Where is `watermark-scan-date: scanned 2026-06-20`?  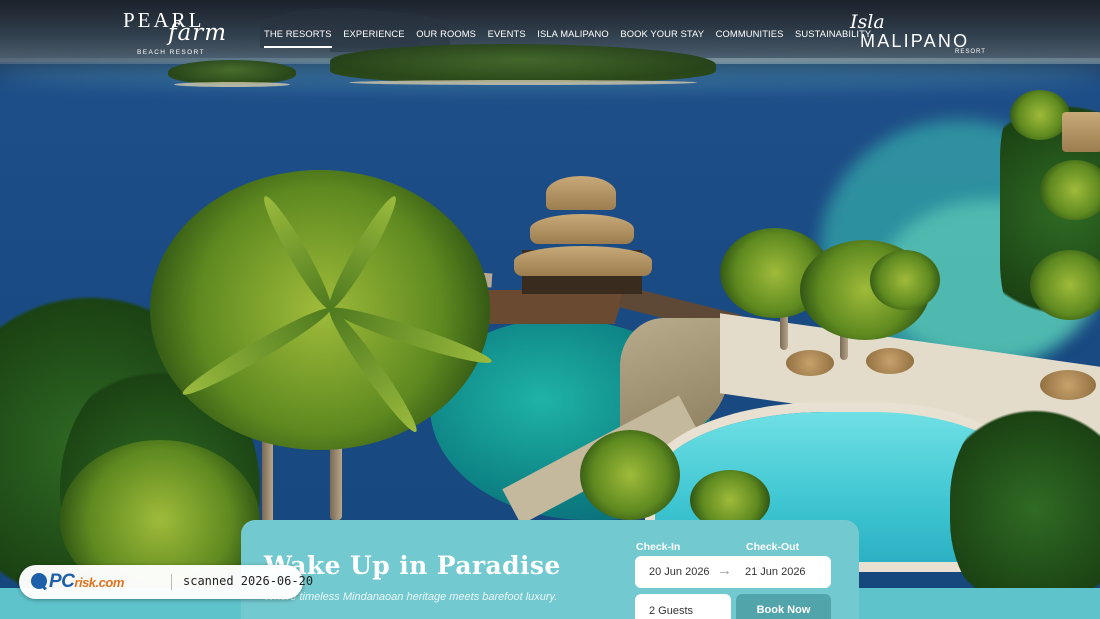 watermark-scan-date: scanned 2026-06-20 is located at coordinates (248, 581).